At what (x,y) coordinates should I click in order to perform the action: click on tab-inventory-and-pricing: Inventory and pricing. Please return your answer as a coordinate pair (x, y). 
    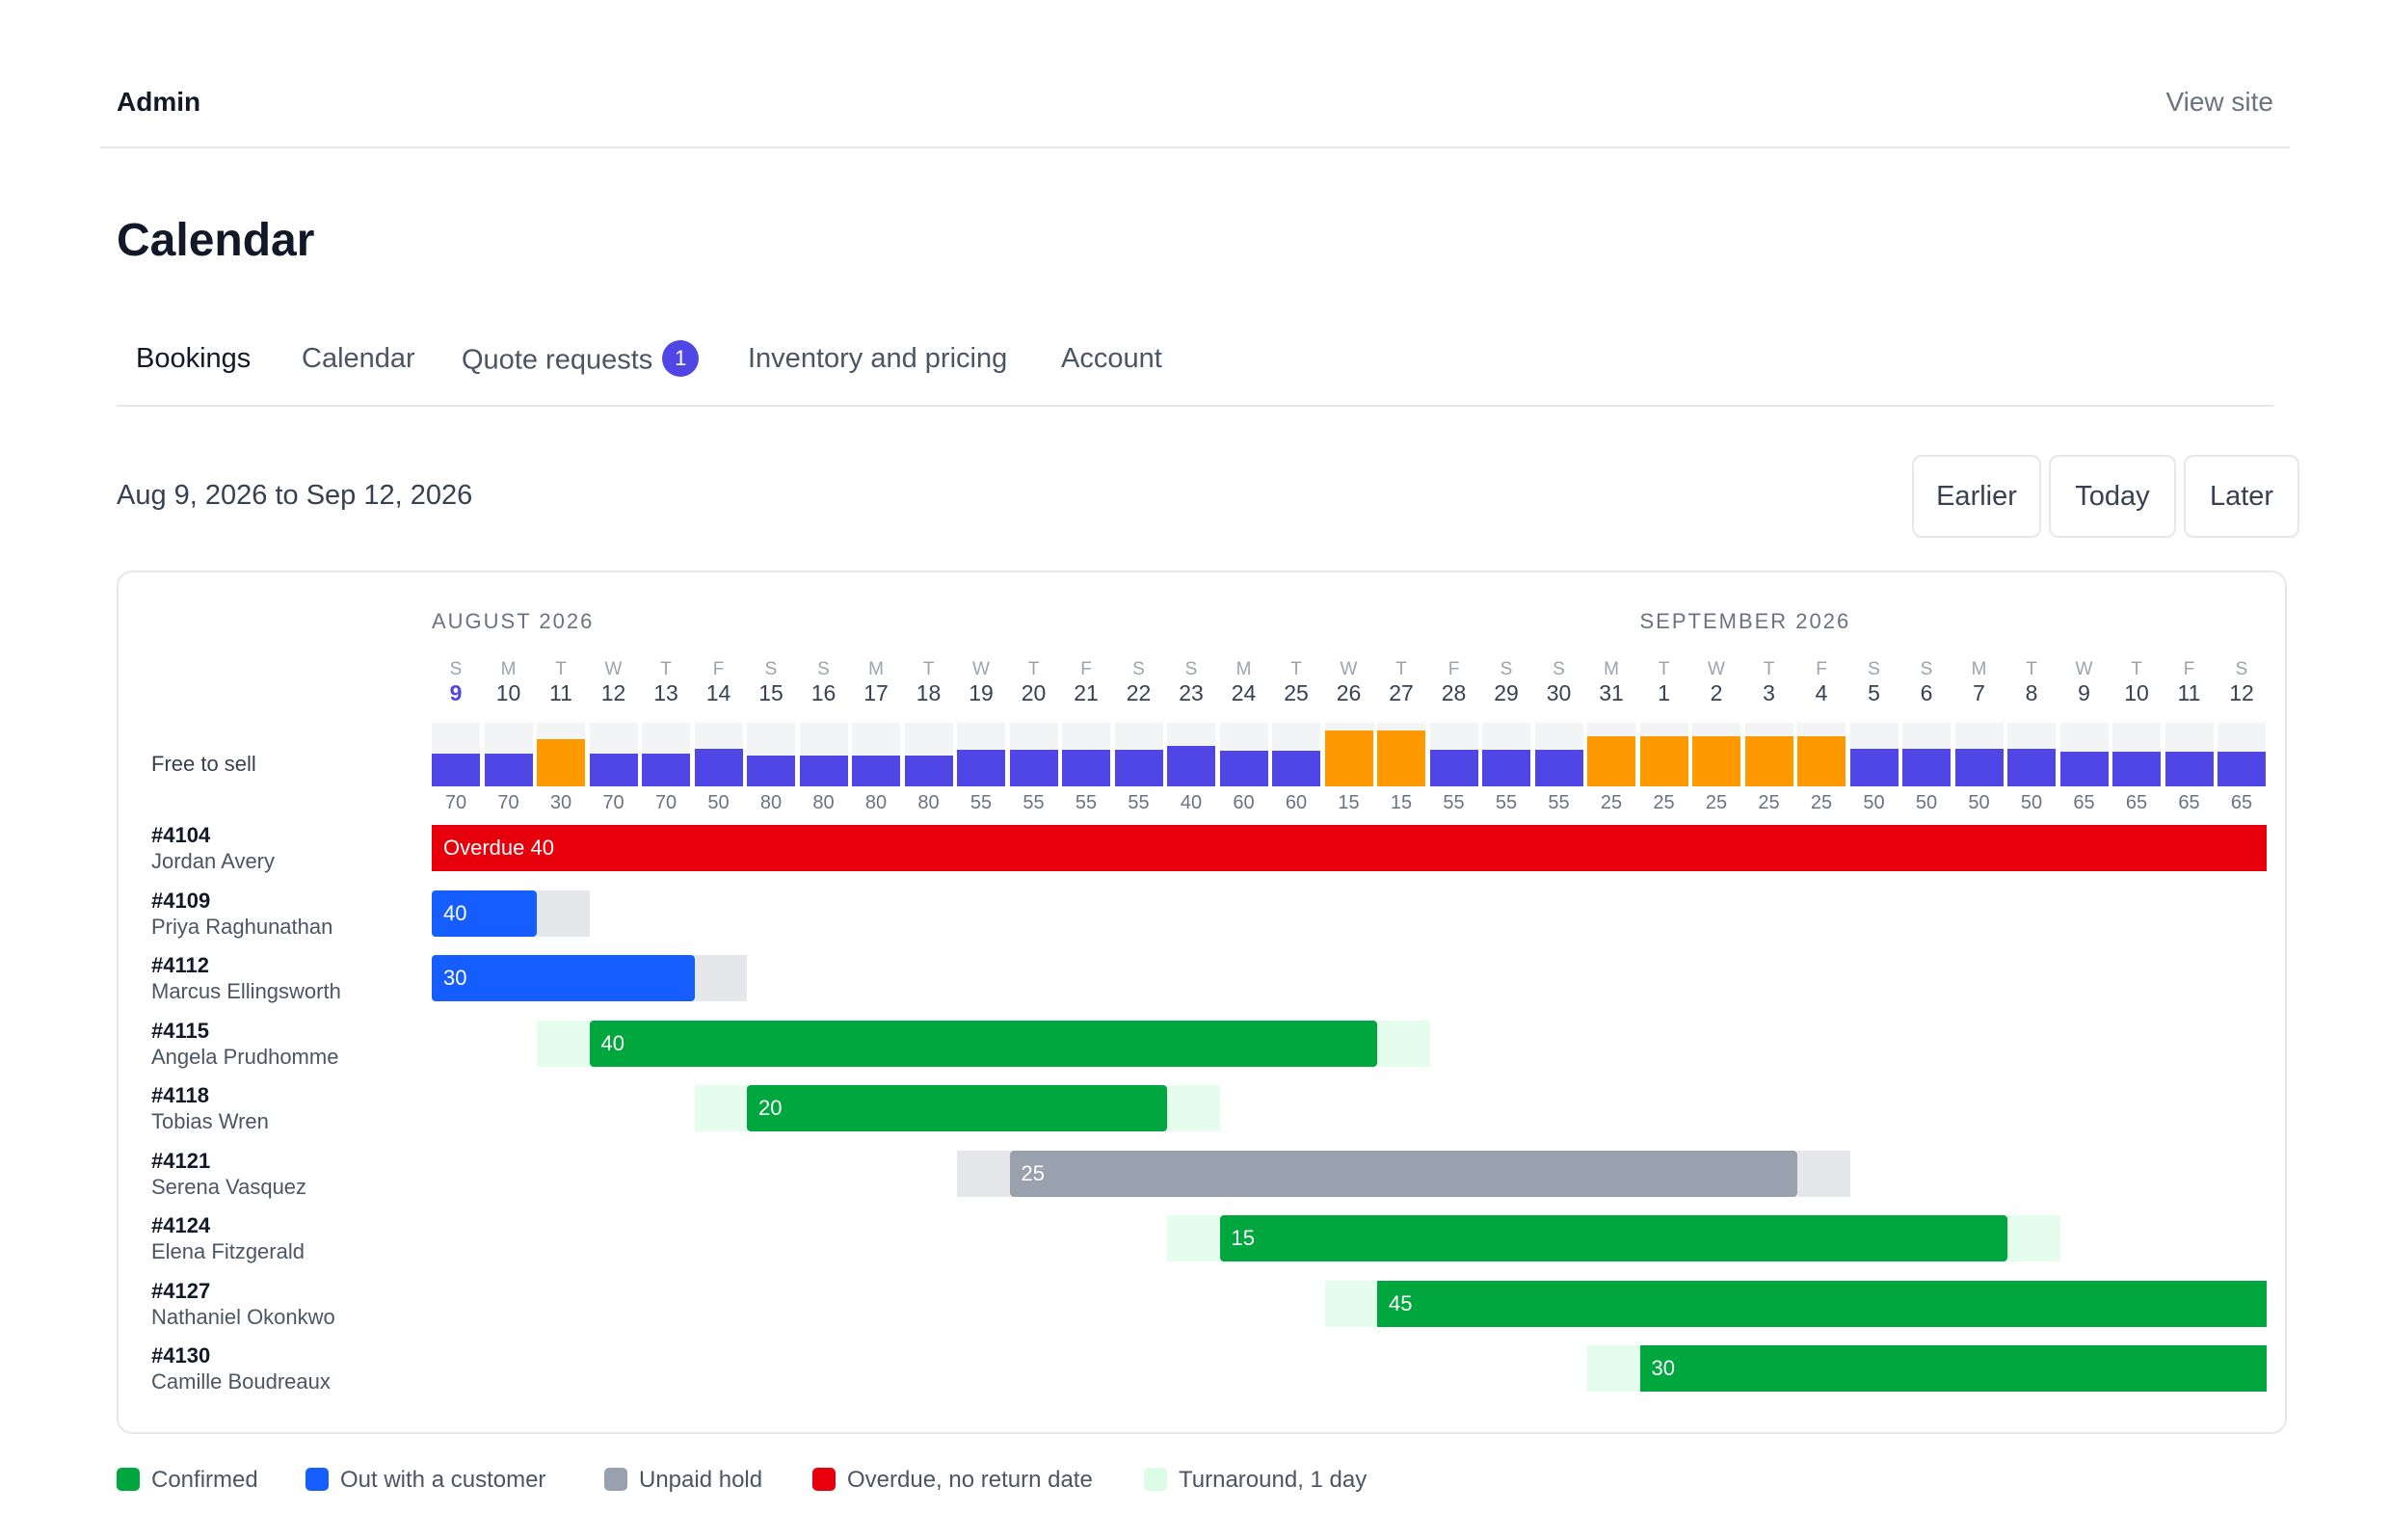
    Looking at the image, I should click on (878, 359).